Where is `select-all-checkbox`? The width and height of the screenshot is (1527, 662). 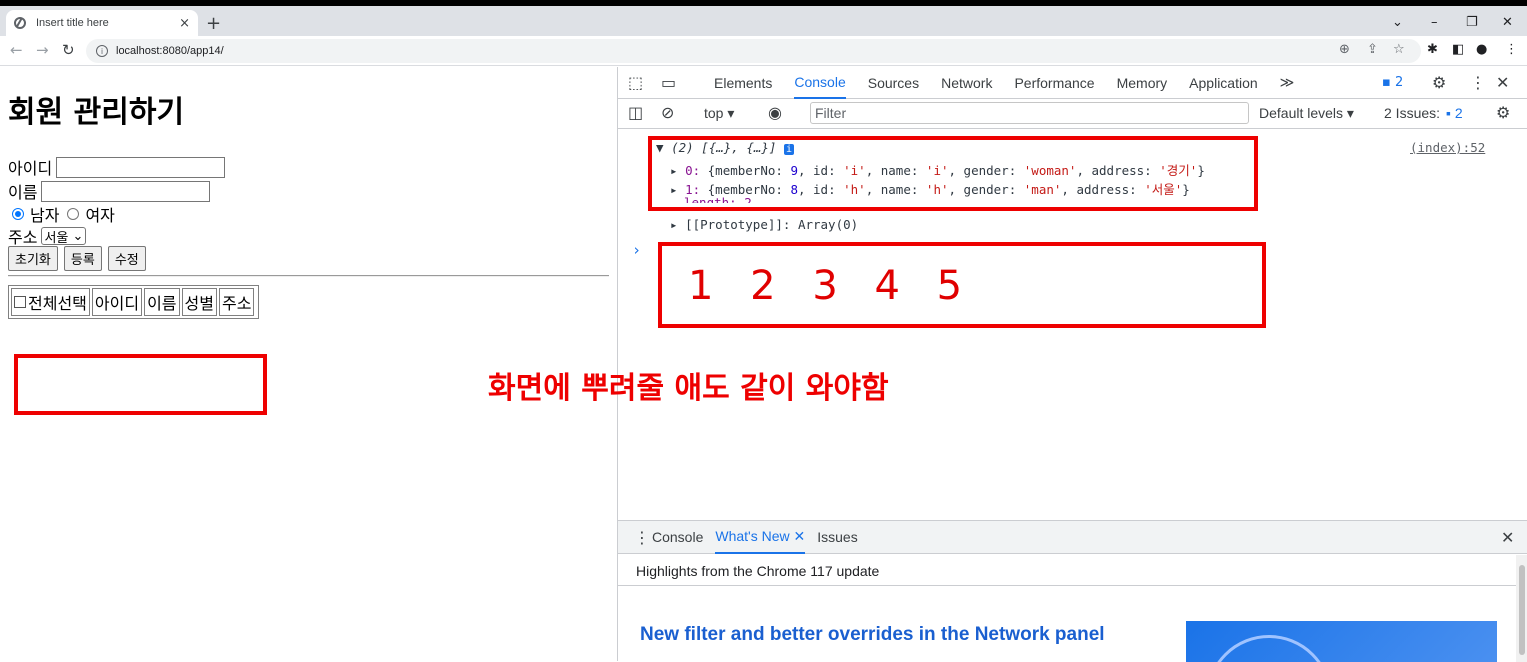
select-all-checkbox is located at coordinates (20, 302).